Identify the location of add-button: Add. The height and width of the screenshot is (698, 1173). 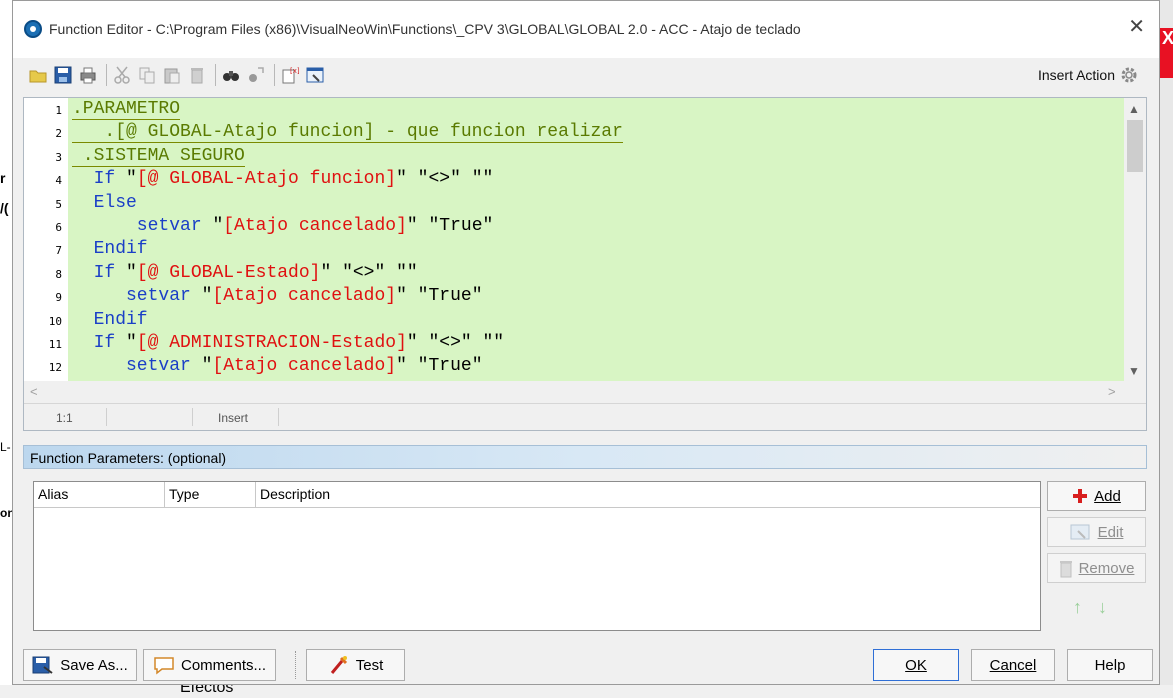
(1096, 496).